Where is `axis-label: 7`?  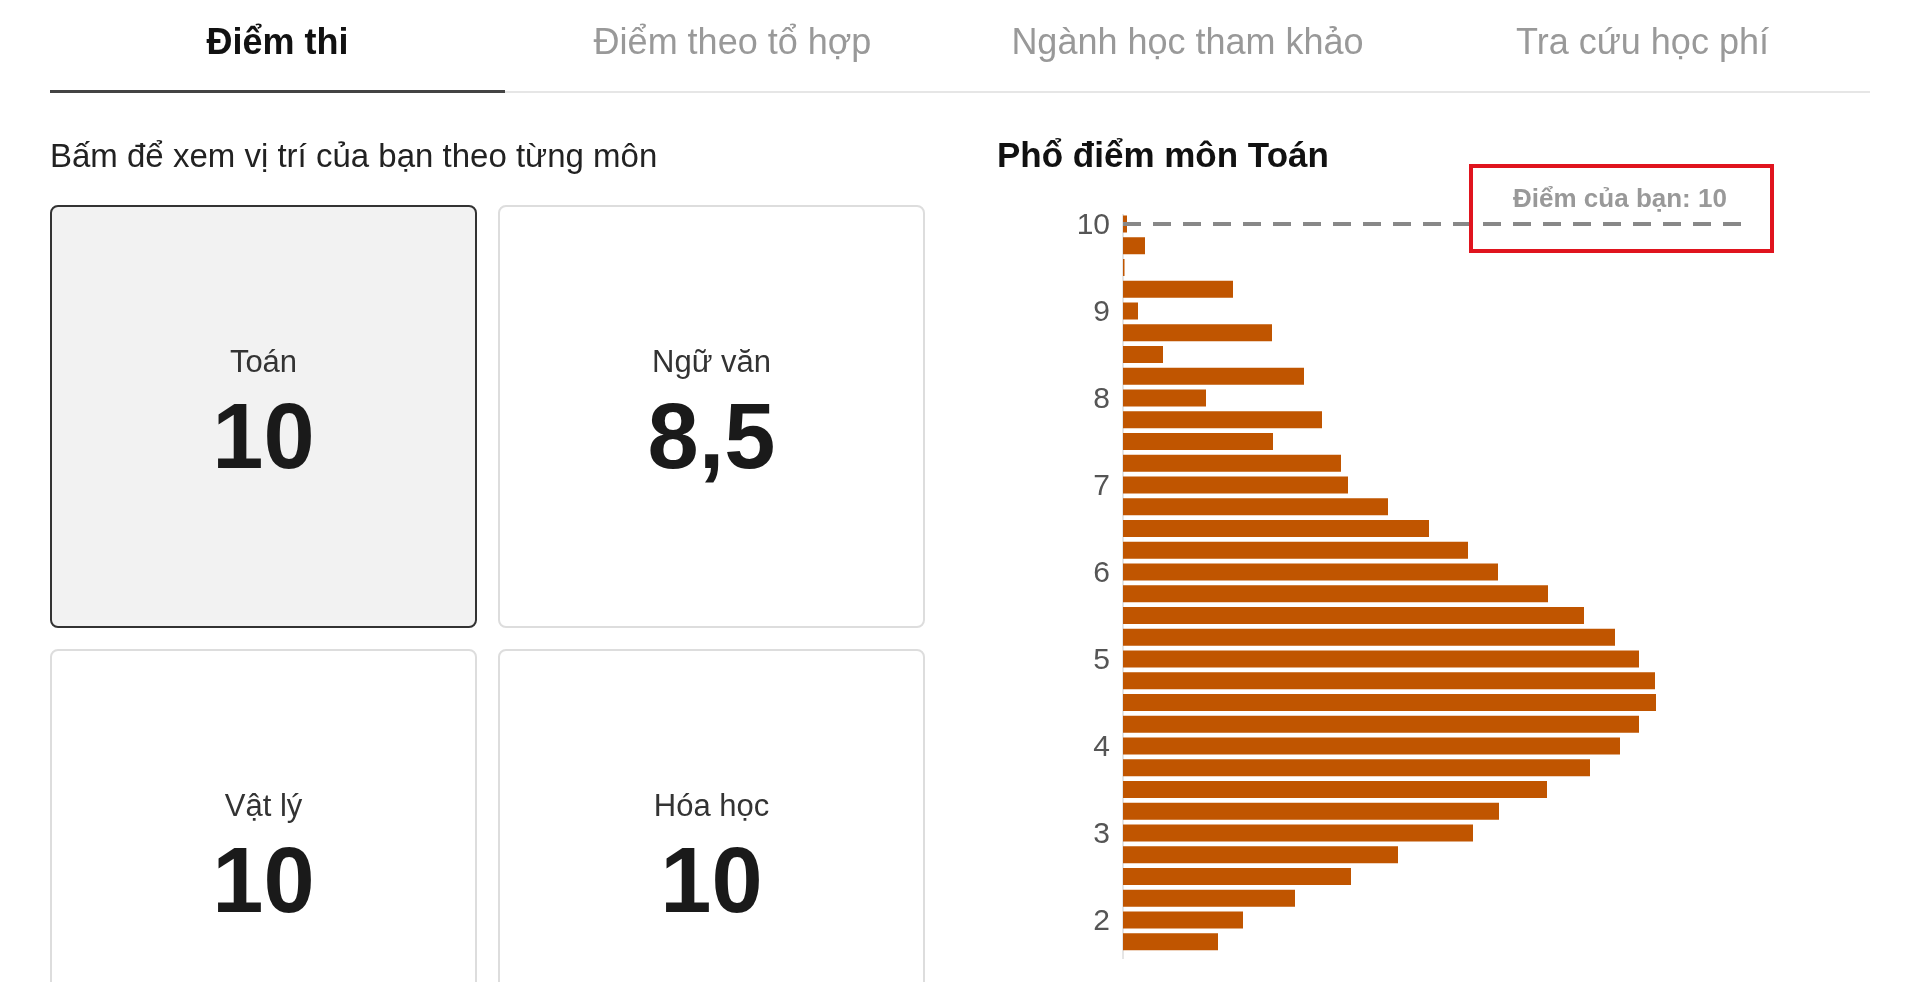 axis-label: 7 is located at coordinates (1101, 484).